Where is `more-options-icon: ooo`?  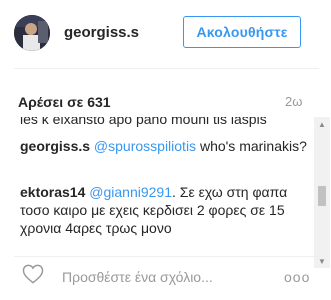 more-options-icon: ooo is located at coordinates (297, 277).